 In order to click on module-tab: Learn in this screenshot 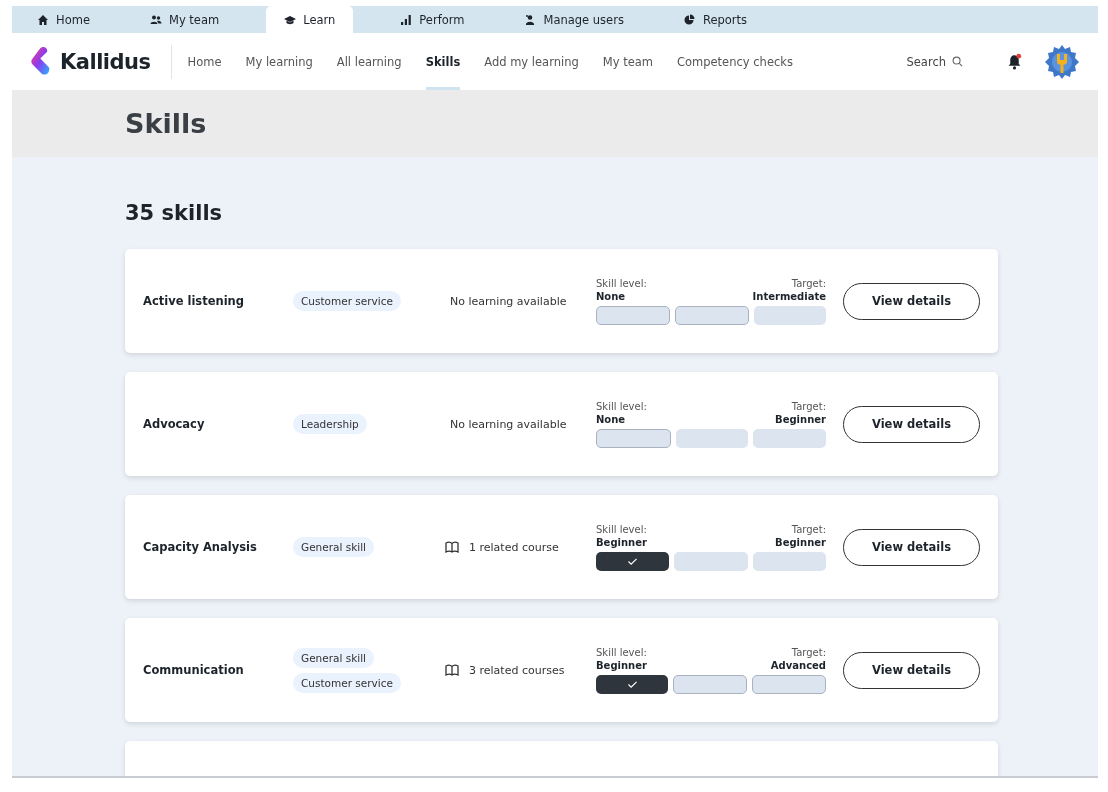, I will do `click(310, 19)`.